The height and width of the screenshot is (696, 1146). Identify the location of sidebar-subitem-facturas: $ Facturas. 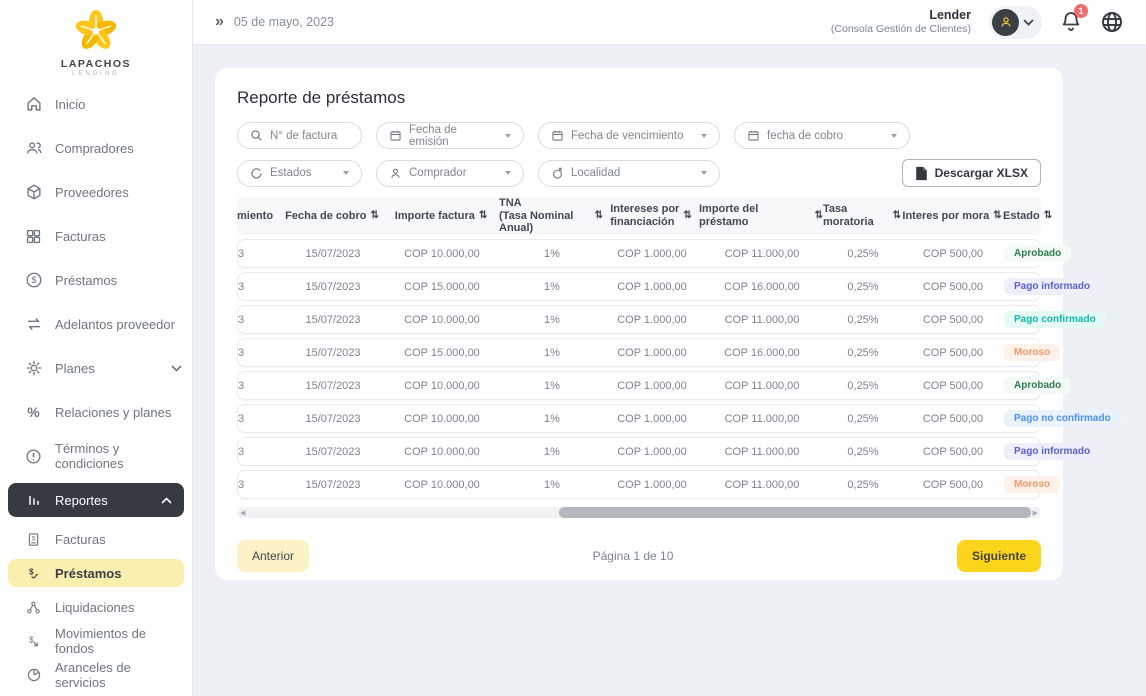
(96, 539).